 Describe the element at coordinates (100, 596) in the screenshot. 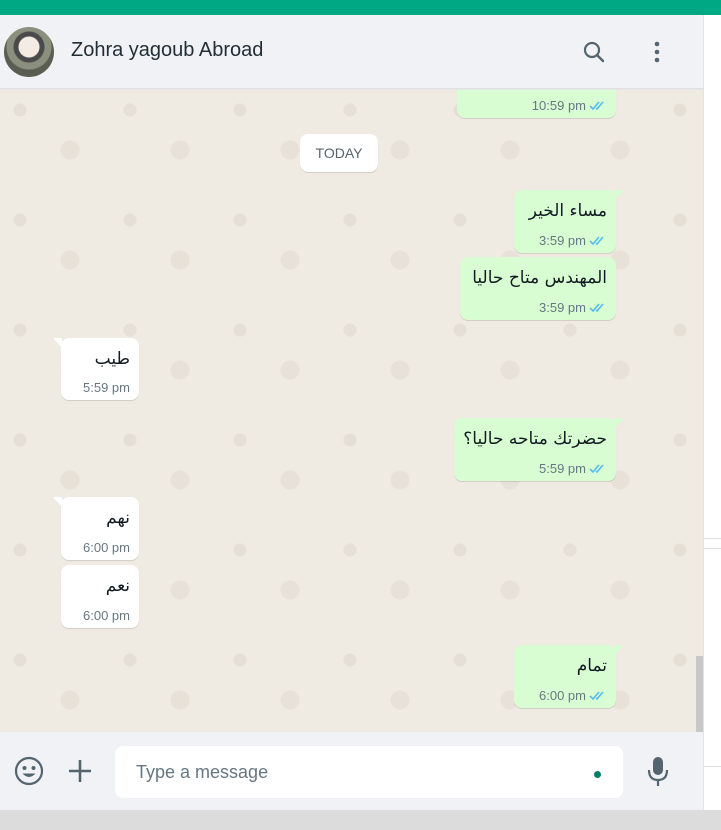

I see `message-bubble-incoming: نعم 6:00 pm` at that location.